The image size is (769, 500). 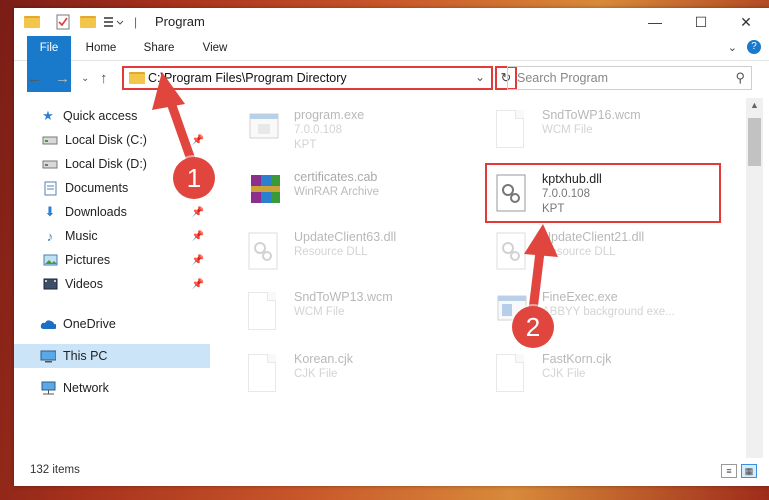 What do you see at coordinates (391, 64) in the screenshot?
I see `ribbon-tabs: File Home Share View ⌄ ?` at bounding box center [391, 64].